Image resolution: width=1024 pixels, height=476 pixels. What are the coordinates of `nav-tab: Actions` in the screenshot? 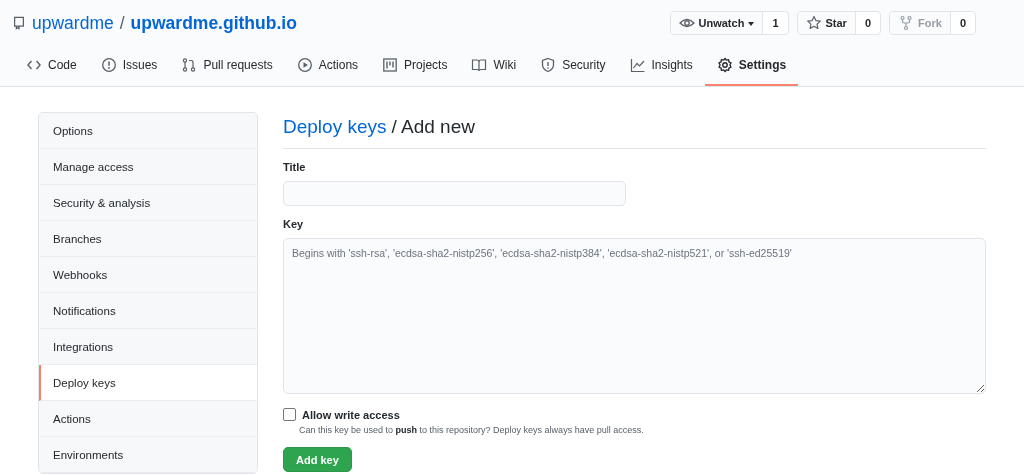 It's located at (327, 66).